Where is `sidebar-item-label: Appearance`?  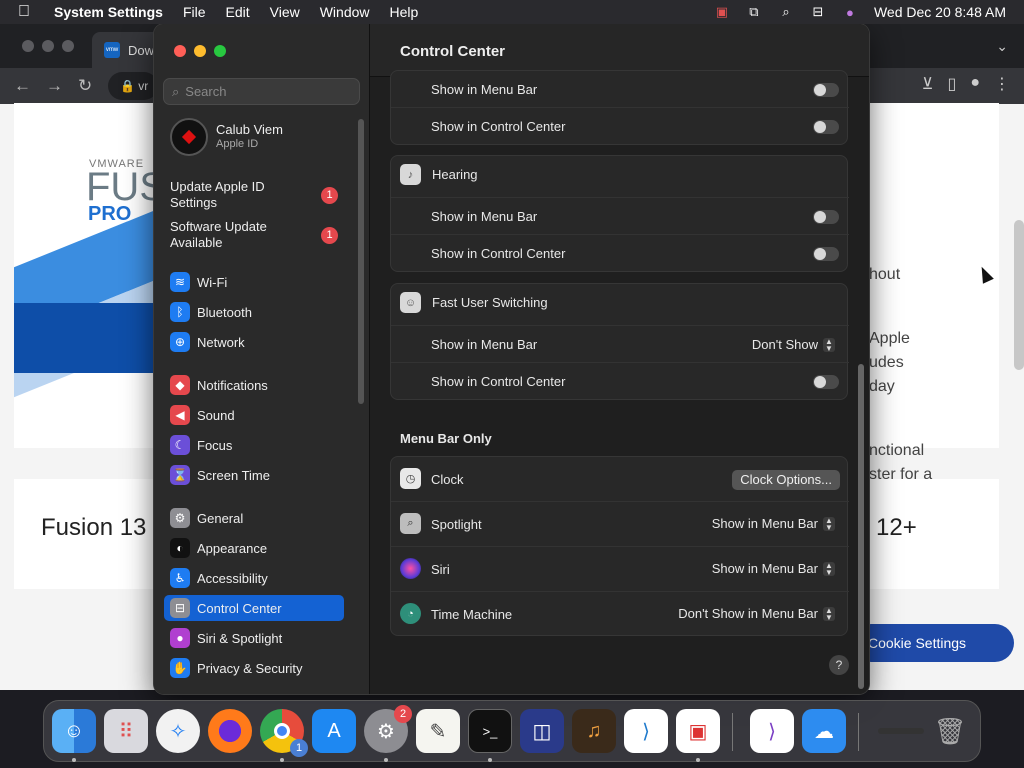
sidebar-item-label: Appearance is located at coordinates (232, 548).